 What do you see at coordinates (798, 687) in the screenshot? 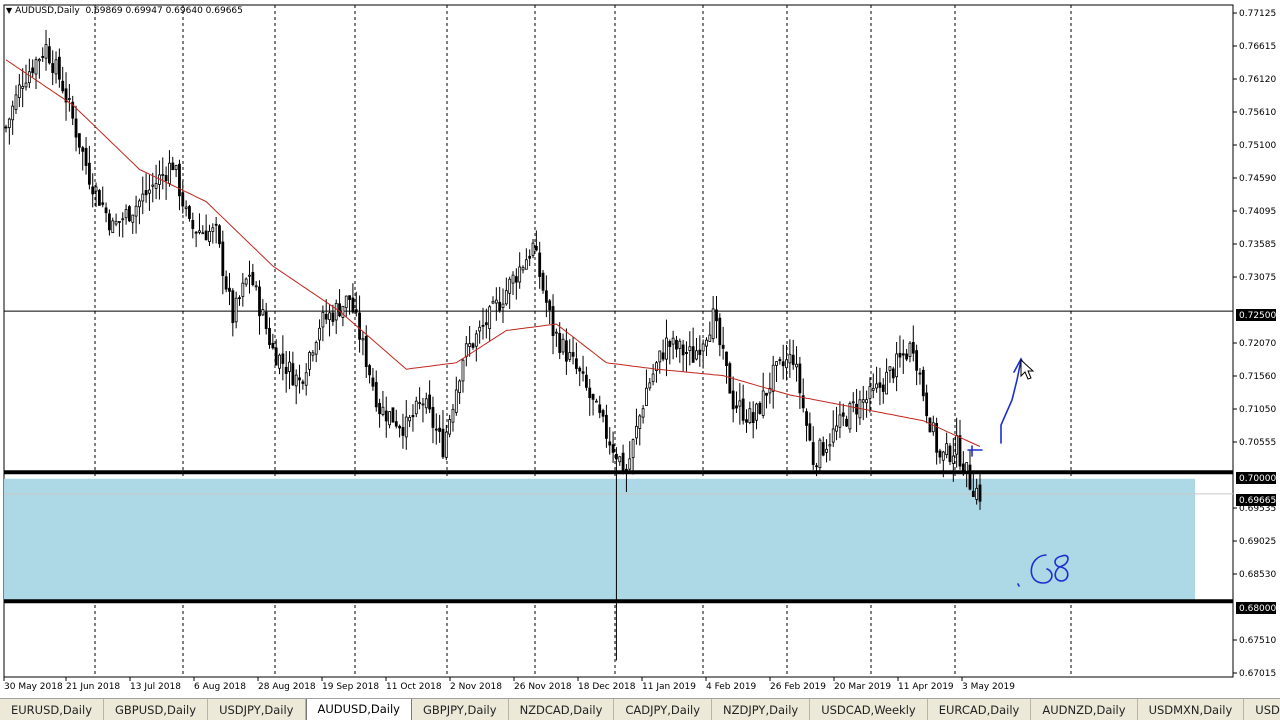
I see `date-tick-label: 26 Feb 2019` at bounding box center [798, 687].